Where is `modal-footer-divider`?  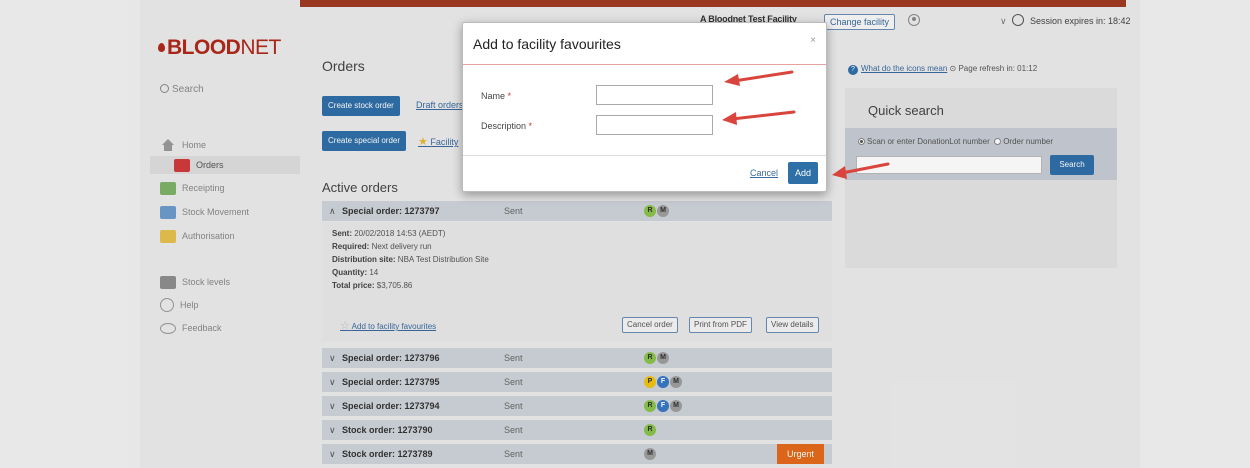
modal-footer-divider is located at coordinates (644, 155).